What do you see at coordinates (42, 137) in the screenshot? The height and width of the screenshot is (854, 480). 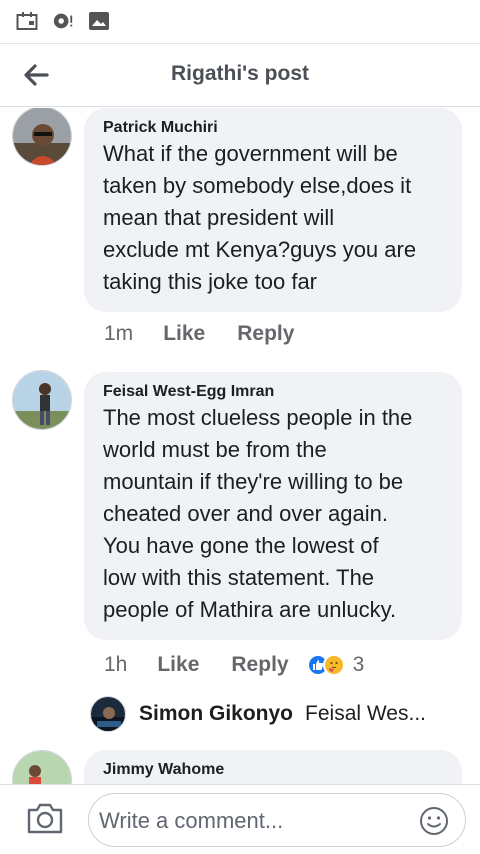 I see `avatar-patrick` at bounding box center [42, 137].